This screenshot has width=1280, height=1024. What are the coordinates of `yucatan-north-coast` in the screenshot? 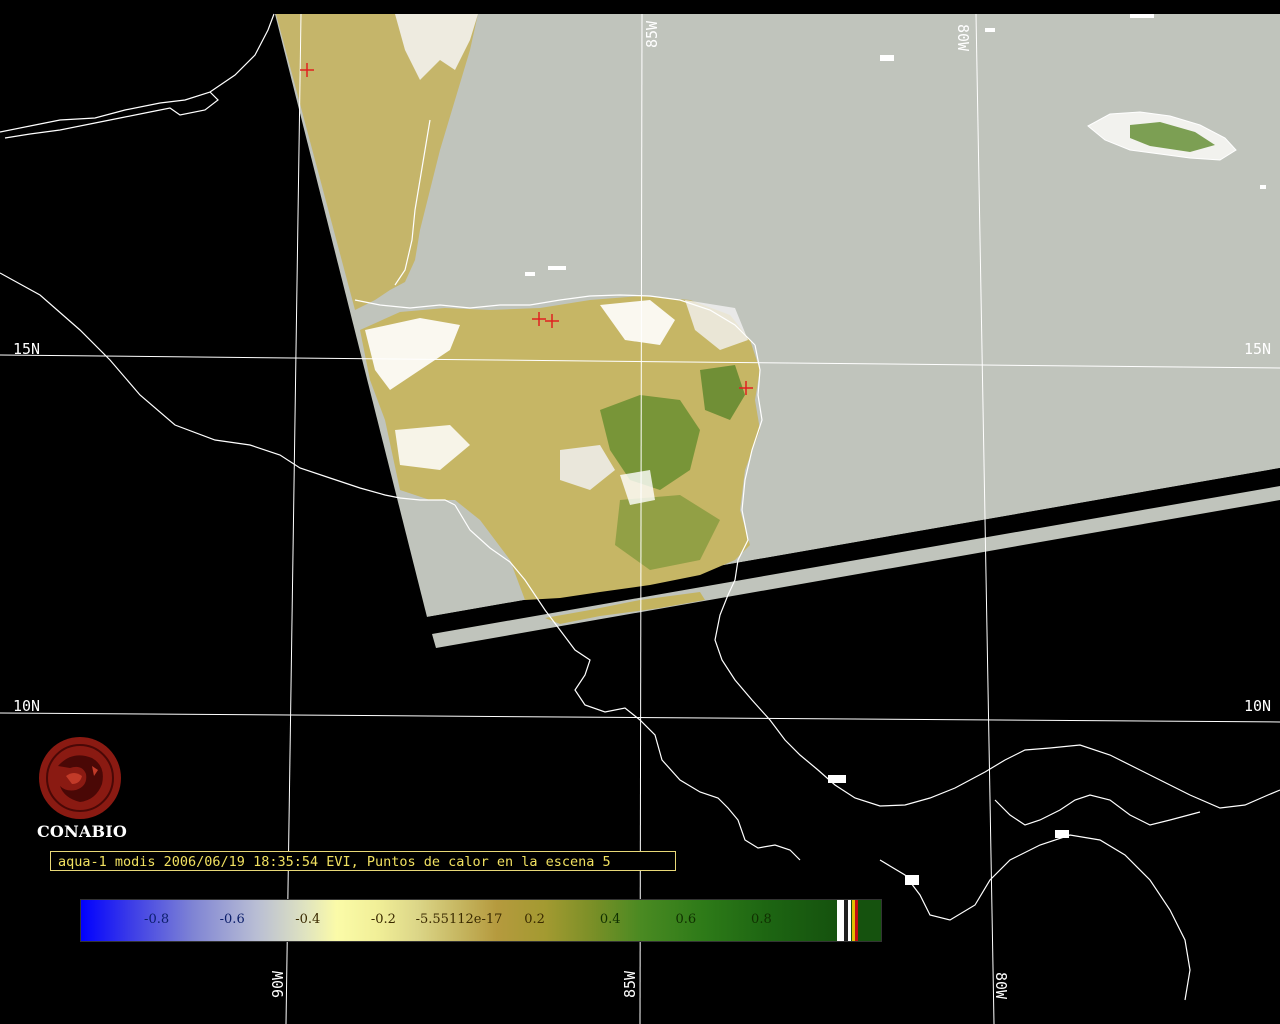 It's located at (109, 115).